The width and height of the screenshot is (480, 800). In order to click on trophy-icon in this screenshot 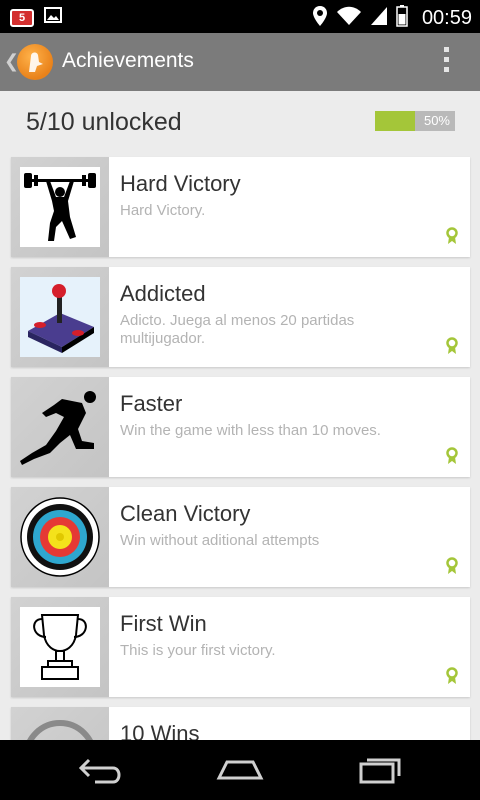, I will do `click(60, 647)`.